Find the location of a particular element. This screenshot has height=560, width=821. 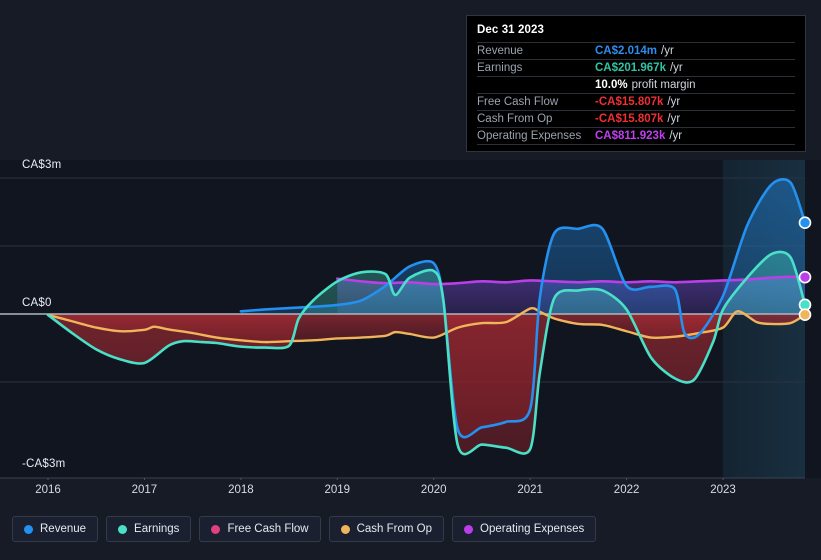

tooltip-row-label: Operating Expenses is located at coordinates (529, 136).